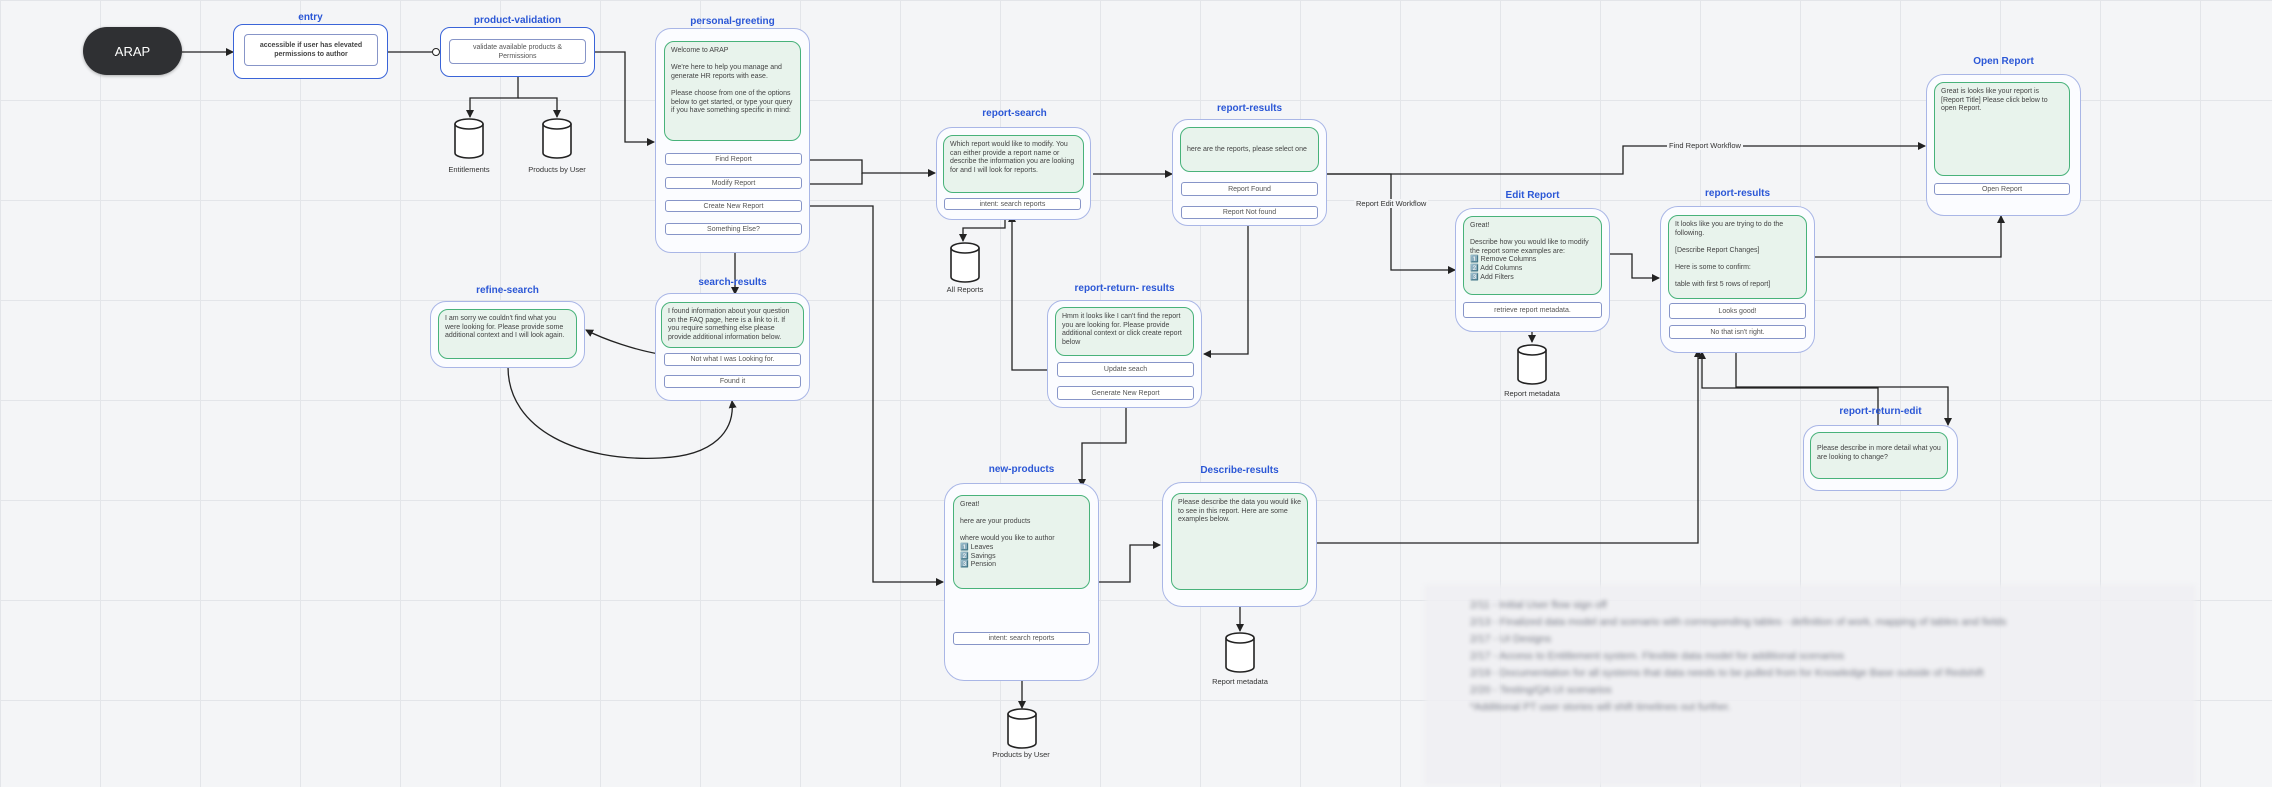  What do you see at coordinates (732, 21) in the screenshot?
I see `personal-greeting-title: personal-greeting` at bounding box center [732, 21].